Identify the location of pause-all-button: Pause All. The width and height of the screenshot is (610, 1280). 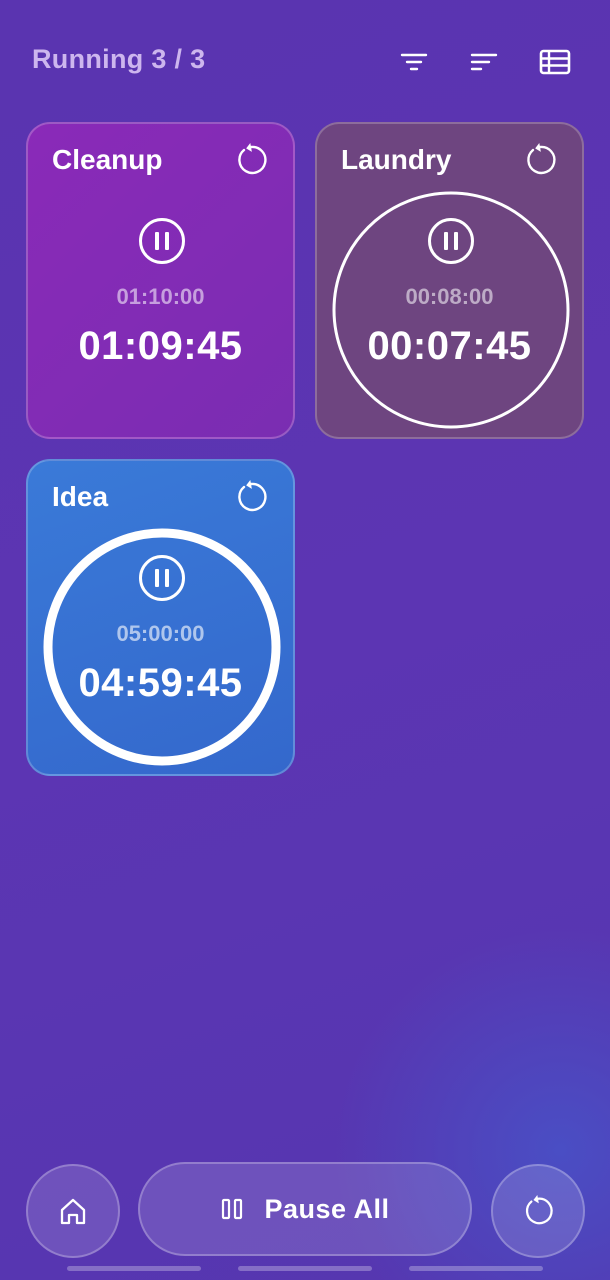
(305, 1209).